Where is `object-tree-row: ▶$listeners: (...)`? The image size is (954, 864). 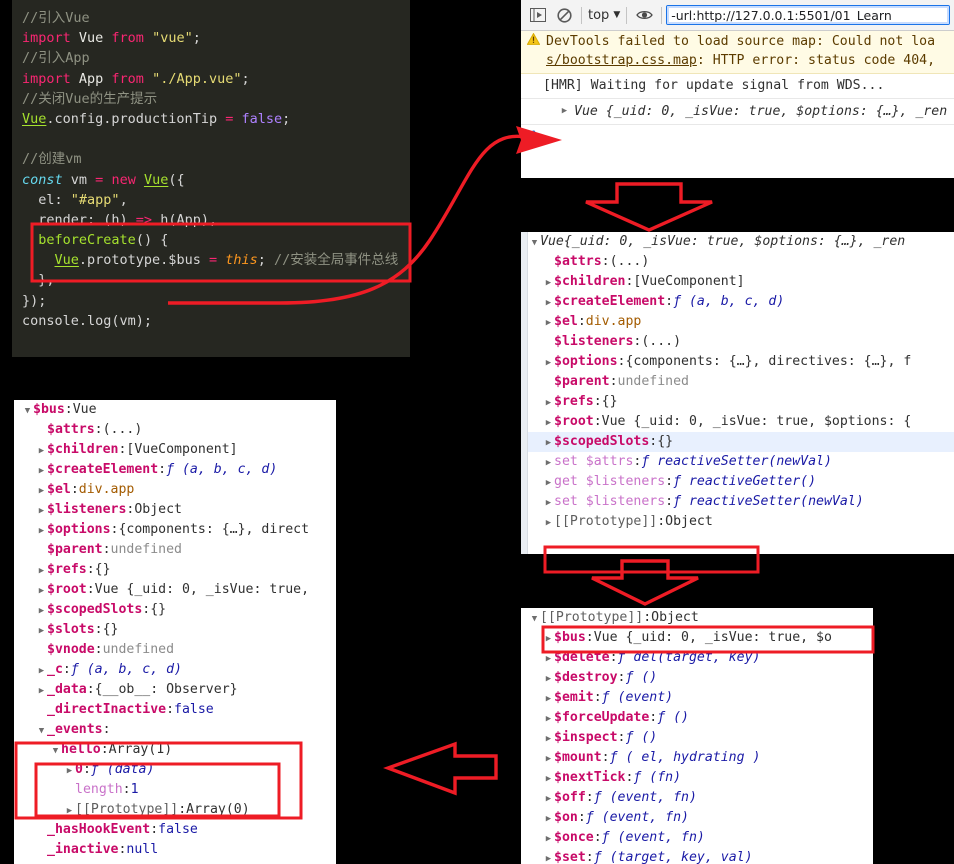 object-tree-row: ▶$listeners: (...) is located at coordinates (737, 342).